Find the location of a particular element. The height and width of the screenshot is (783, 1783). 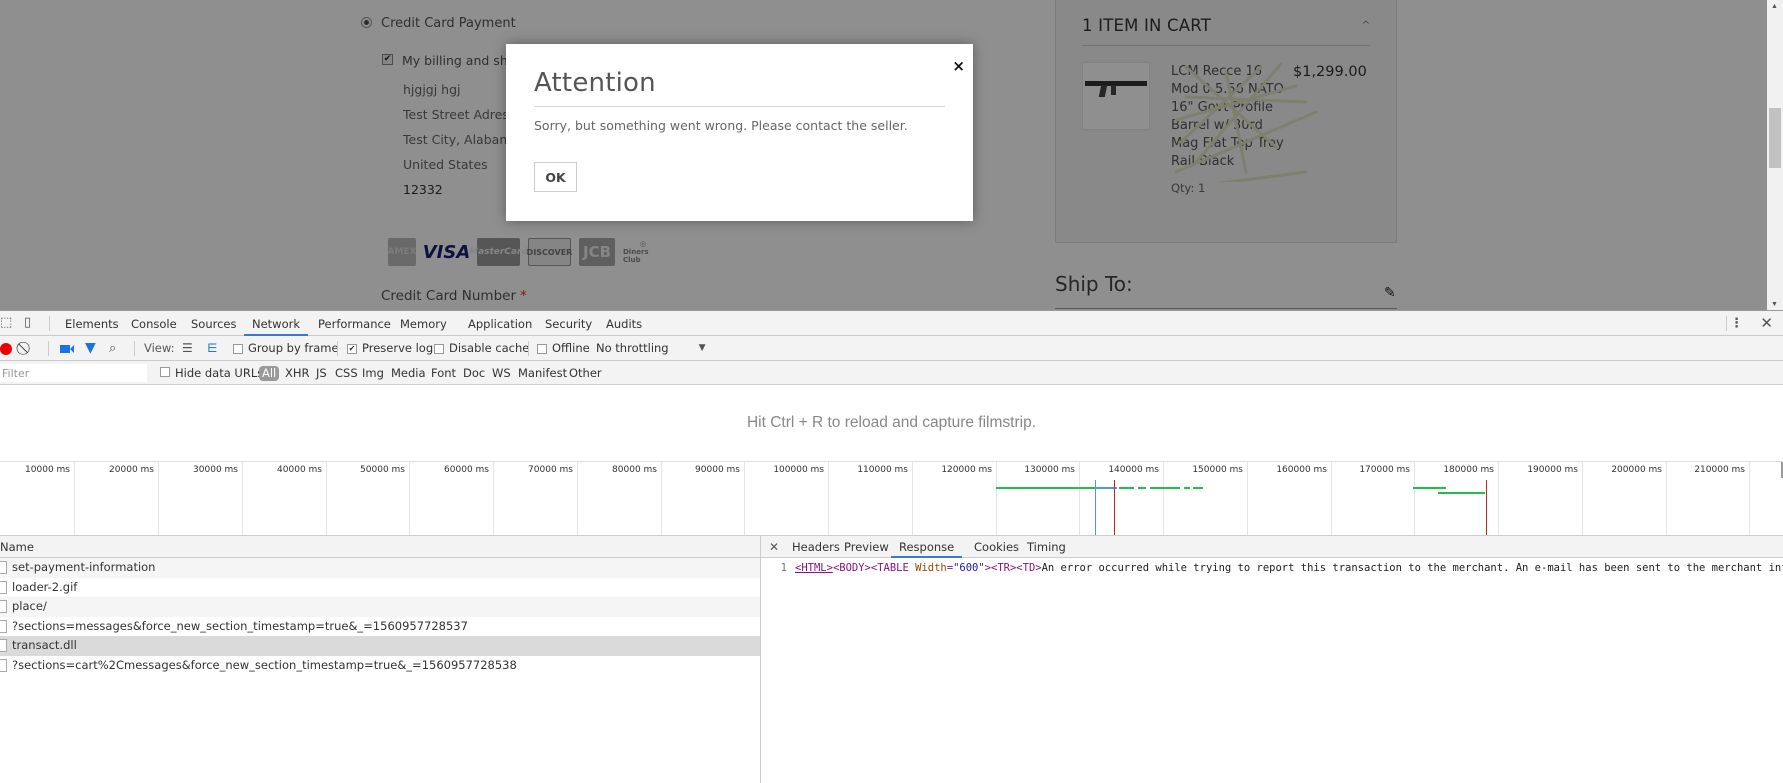

attr-value: "600" is located at coordinates (969, 568).